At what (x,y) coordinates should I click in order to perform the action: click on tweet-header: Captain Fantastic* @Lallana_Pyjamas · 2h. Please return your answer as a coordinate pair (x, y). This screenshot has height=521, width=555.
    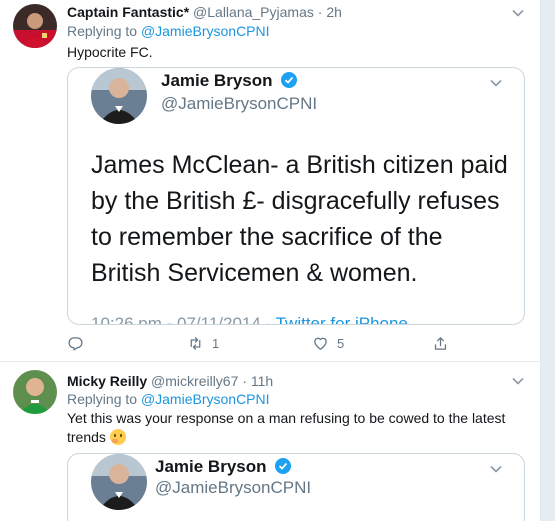
    Looking at the image, I should click on (204, 12).